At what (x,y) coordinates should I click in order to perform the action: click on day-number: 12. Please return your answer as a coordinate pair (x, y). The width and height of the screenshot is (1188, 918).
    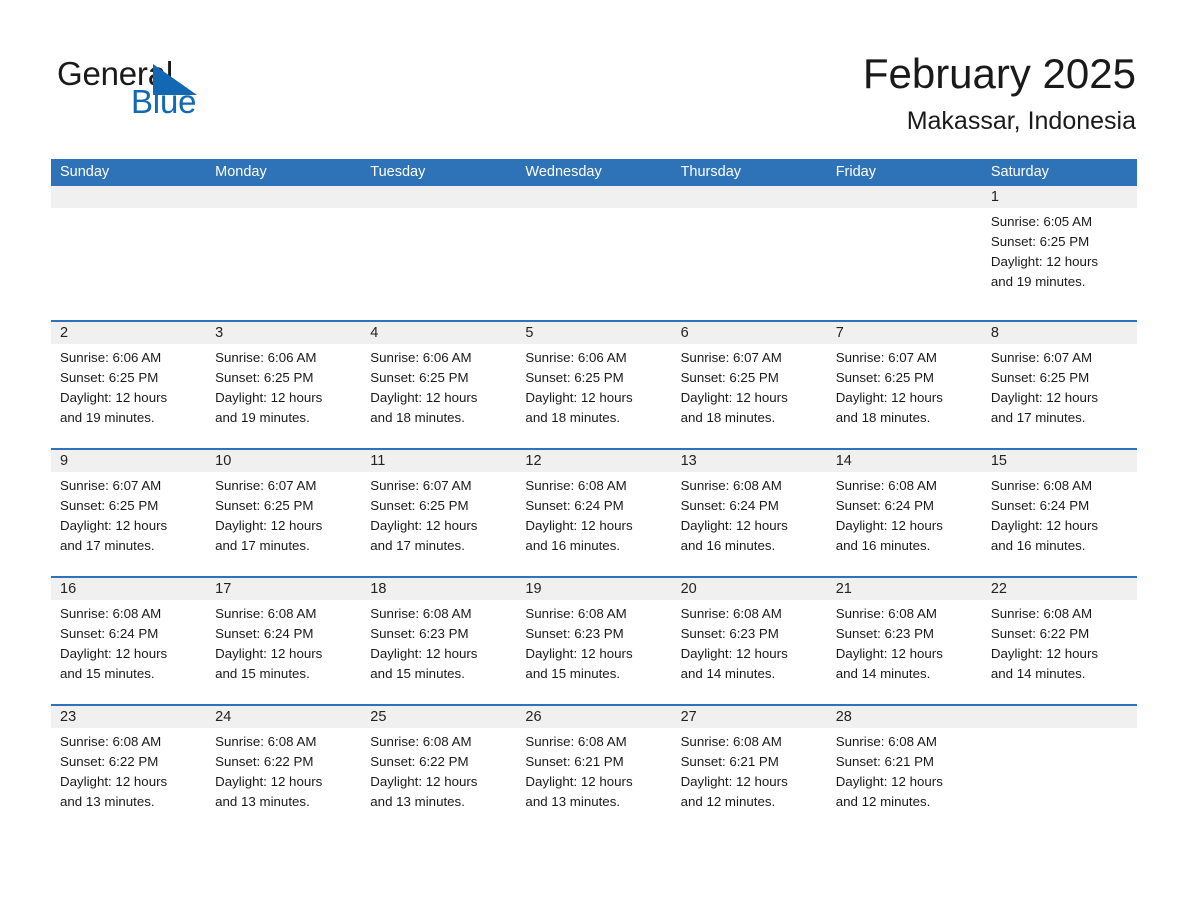
    Looking at the image, I should click on (594, 461).